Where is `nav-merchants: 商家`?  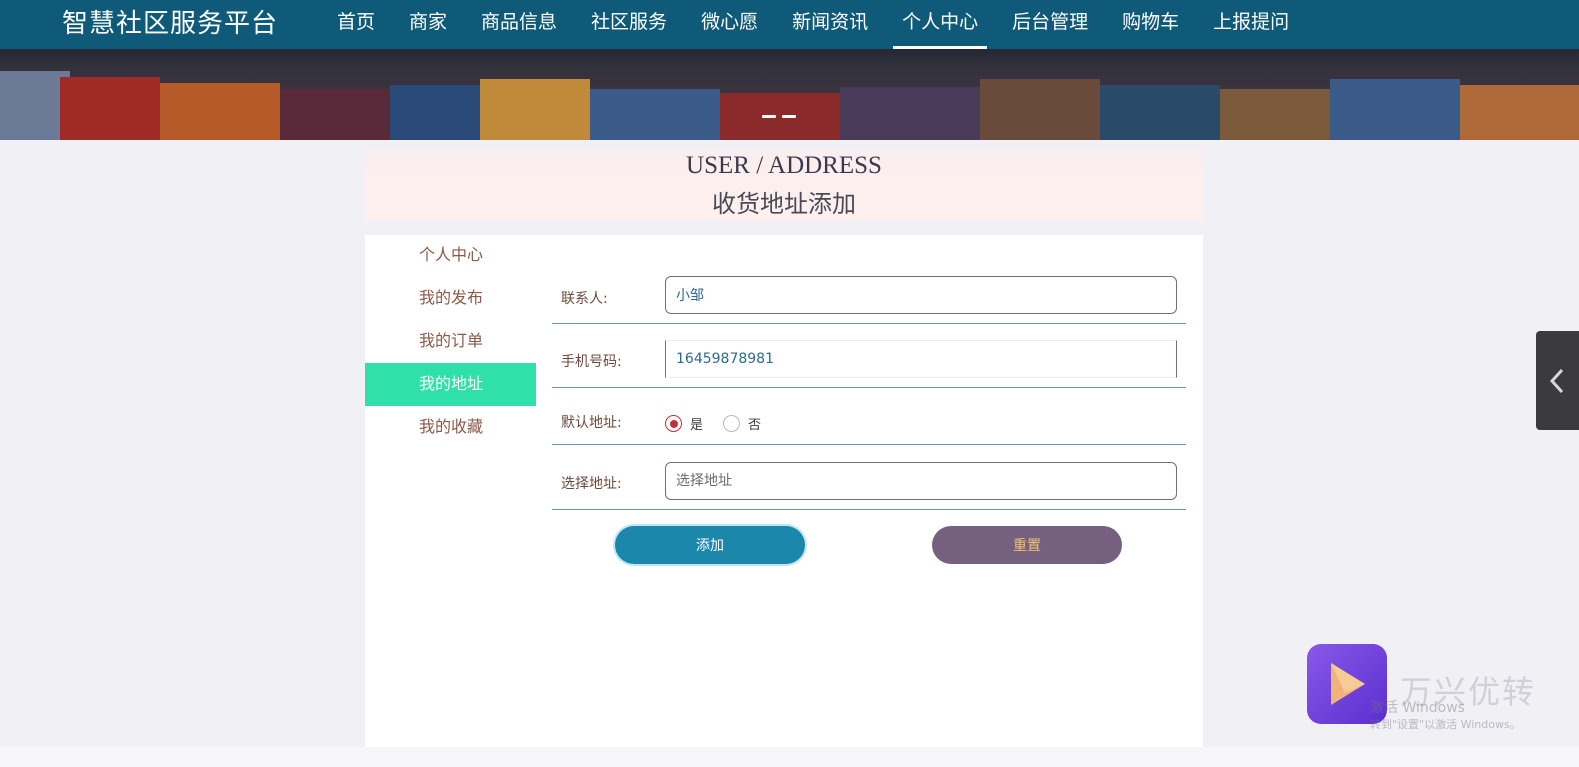
nav-merchants: 商家 is located at coordinates (428, 24).